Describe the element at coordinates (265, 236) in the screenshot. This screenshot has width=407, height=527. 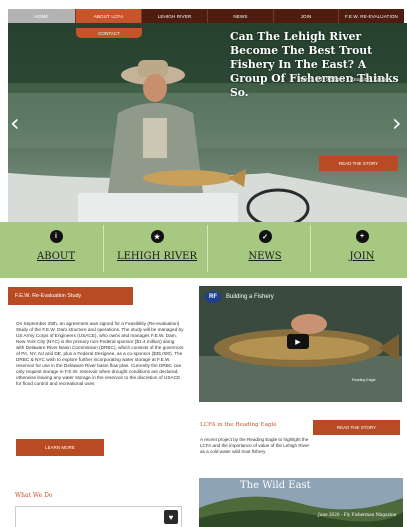
I see `check-icon: ✓` at that location.